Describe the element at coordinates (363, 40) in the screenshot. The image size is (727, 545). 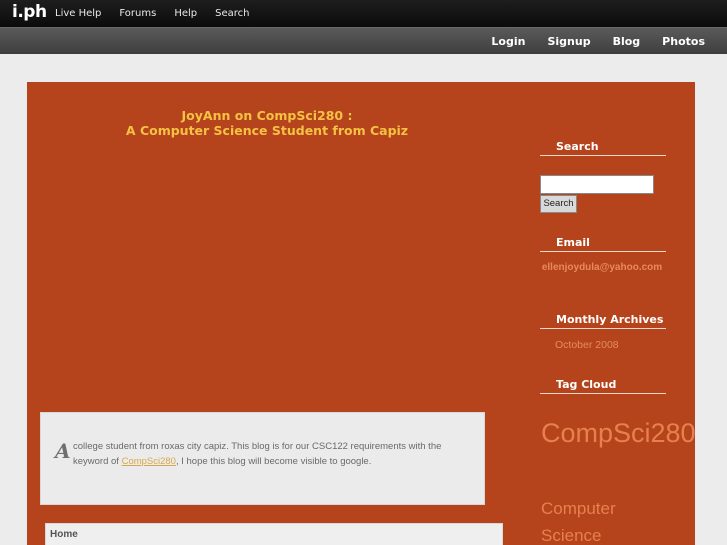
I see `secondary-navigation-bar: Login Signup Blog Photos` at that location.